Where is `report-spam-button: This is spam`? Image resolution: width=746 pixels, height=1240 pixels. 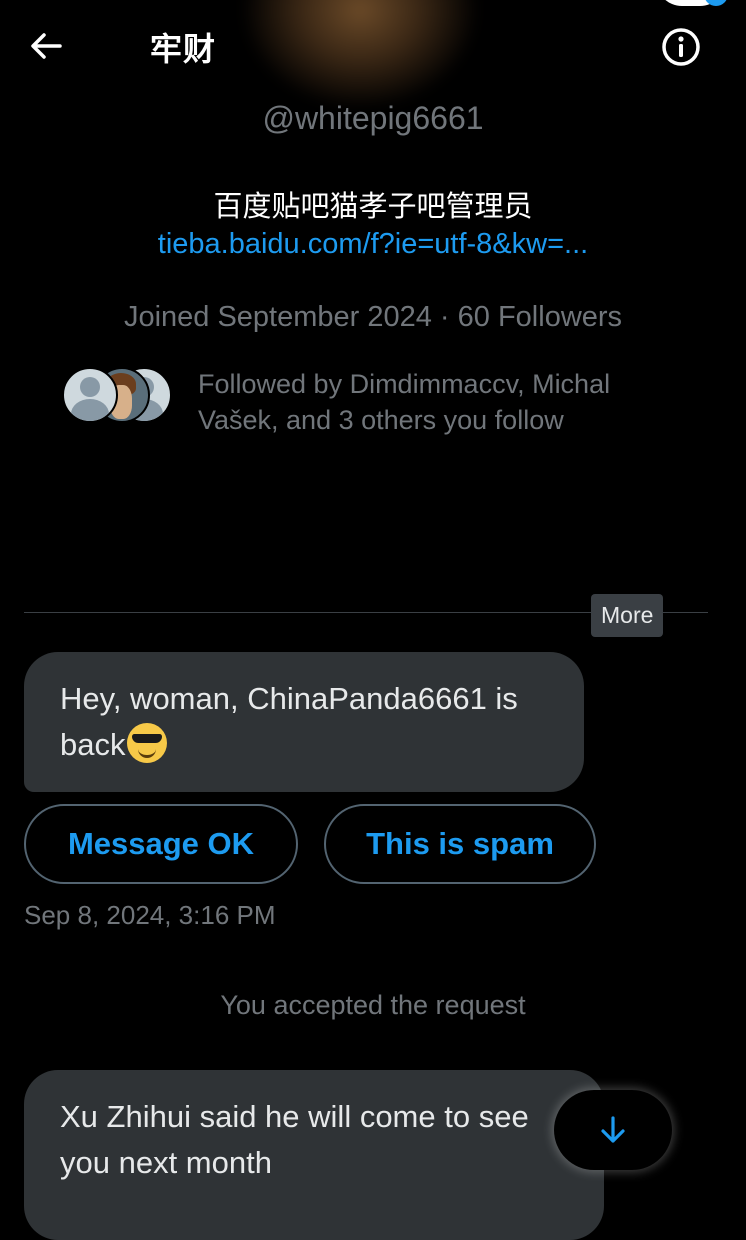 report-spam-button: This is spam is located at coordinates (460, 844).